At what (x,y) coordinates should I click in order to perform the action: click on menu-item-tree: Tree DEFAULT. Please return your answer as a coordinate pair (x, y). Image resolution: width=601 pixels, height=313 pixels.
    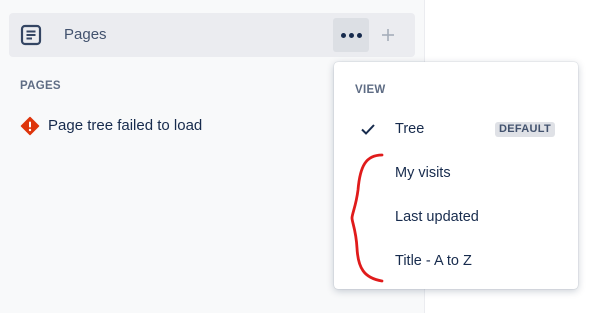
    Looking at the image, I should click on (456, 129).